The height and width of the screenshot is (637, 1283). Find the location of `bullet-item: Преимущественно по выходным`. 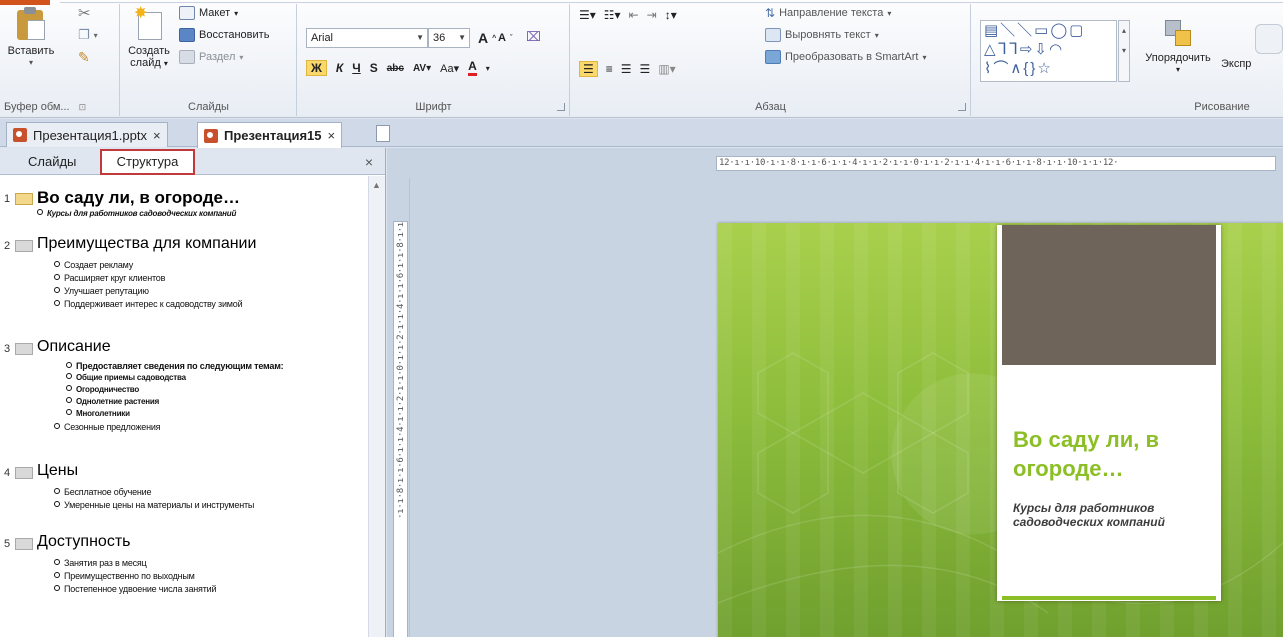

bullet-item: Преимущественно по выходным is located at coordinates (124, 576).